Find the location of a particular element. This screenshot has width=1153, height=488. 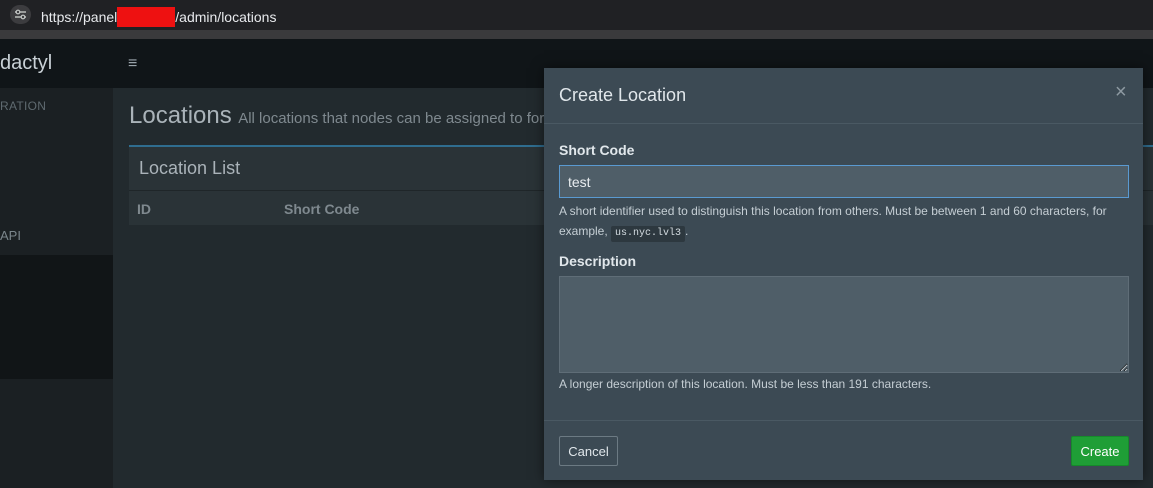

column-header-short-code: Short Code is located at coordinates (322, 209).